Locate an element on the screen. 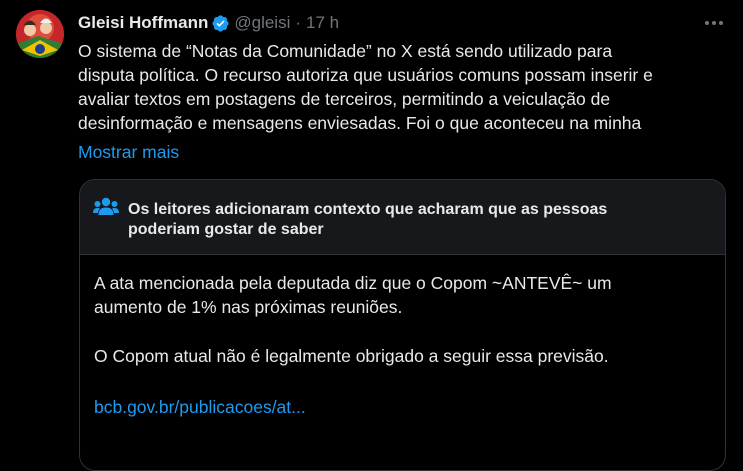  timestamp: 17 h is located at coordinates (322, 23).